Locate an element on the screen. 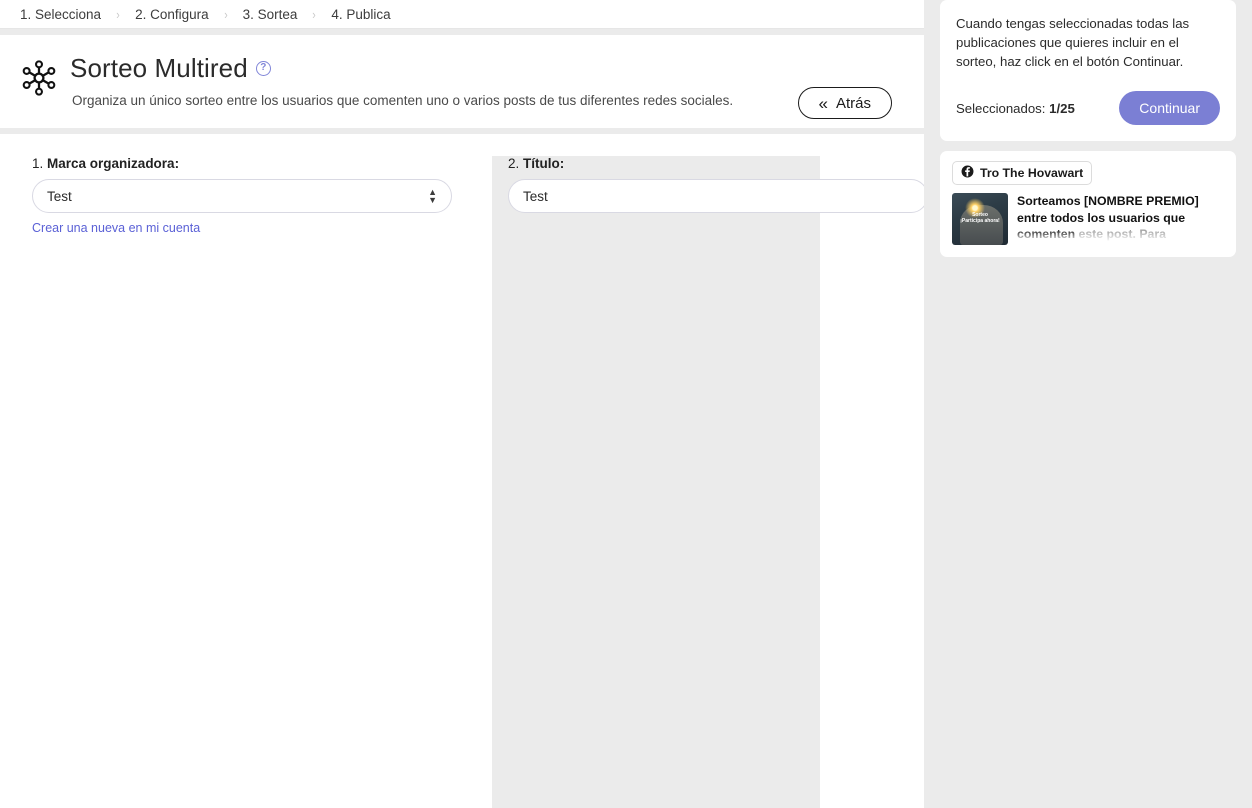  title-field-label-text: Título: is located at coordinates (544, 163).